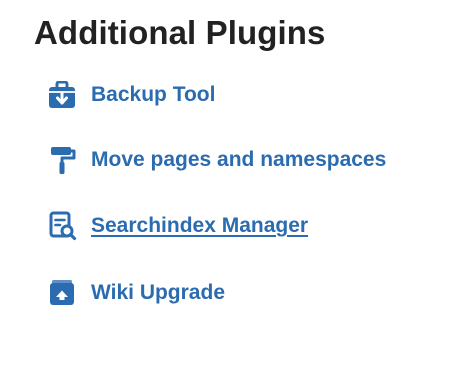  What do you see at coordinates (199, 226) in the screenshot?
I see `searchindex-manager-link: Searchindex Manager` at bounding box center [199, 226].